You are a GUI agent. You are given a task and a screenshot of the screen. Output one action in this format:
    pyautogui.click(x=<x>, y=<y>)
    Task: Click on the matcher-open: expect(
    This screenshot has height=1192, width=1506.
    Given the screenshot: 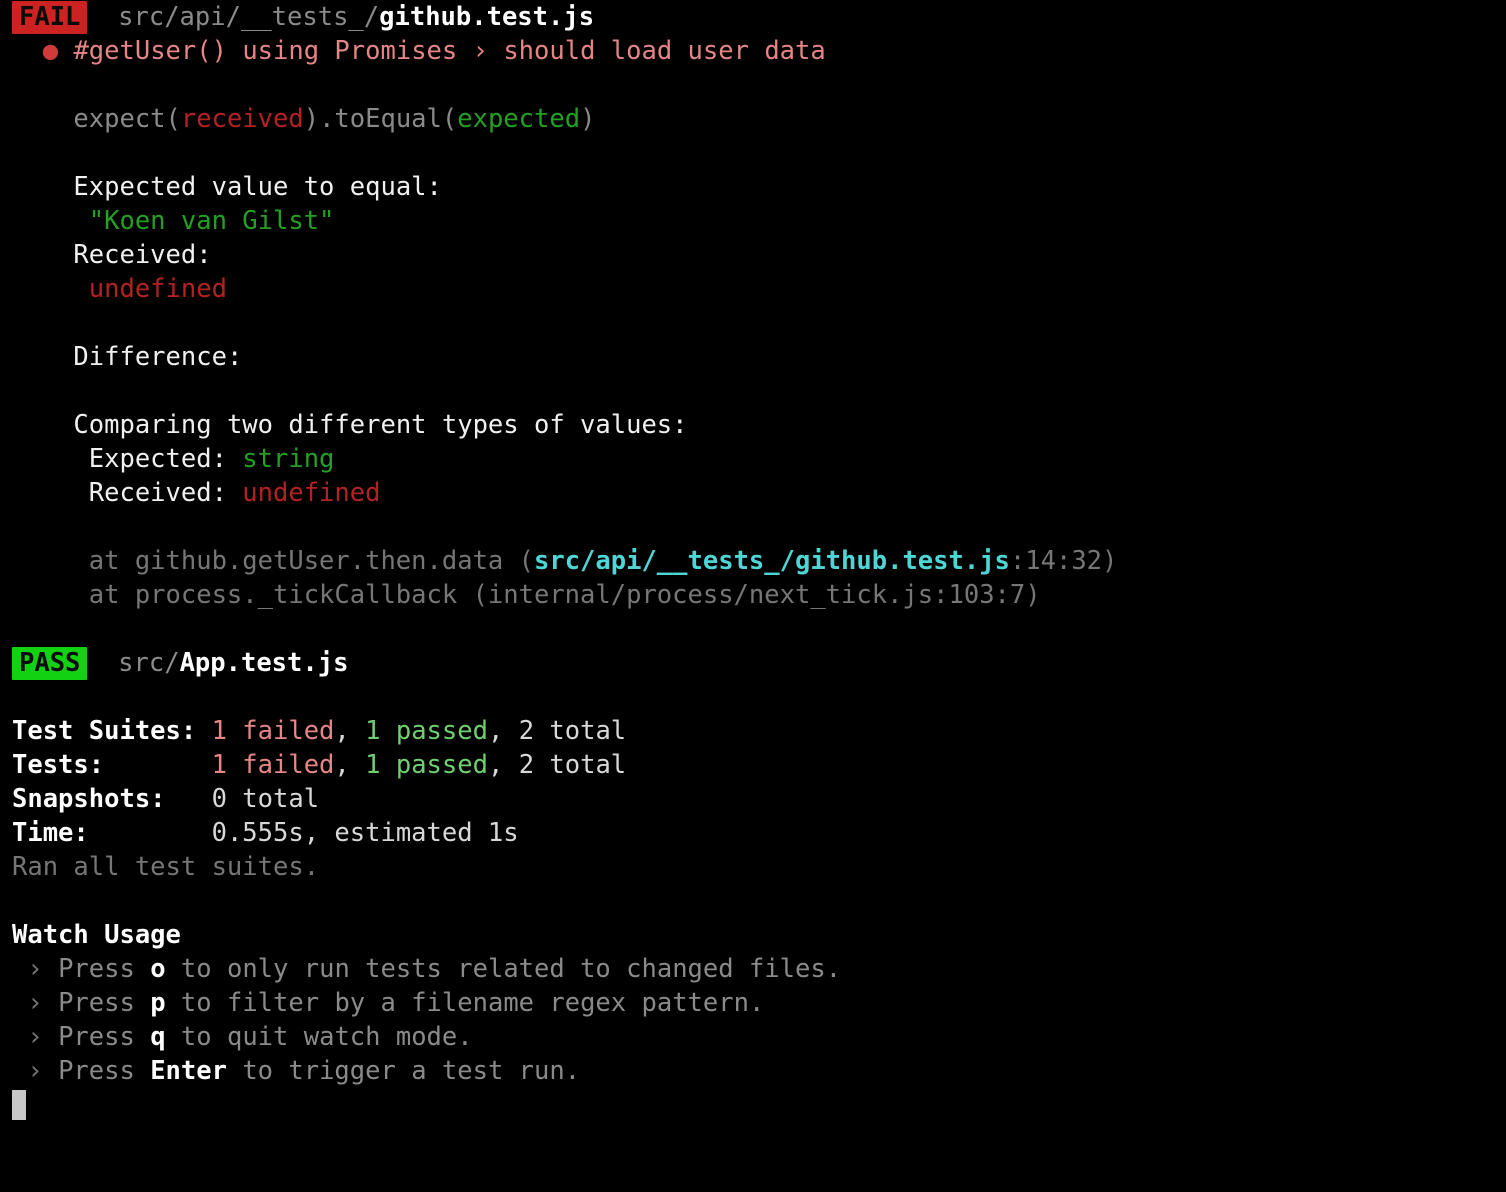 What is the action you would take?
    pyautogui.click(x=127, y=119)
    